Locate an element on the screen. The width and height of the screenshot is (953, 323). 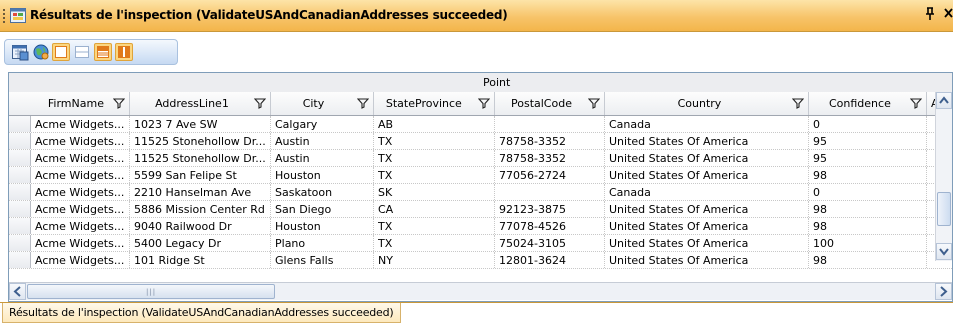
layout-split-icon is located at coordinates (103, 52).